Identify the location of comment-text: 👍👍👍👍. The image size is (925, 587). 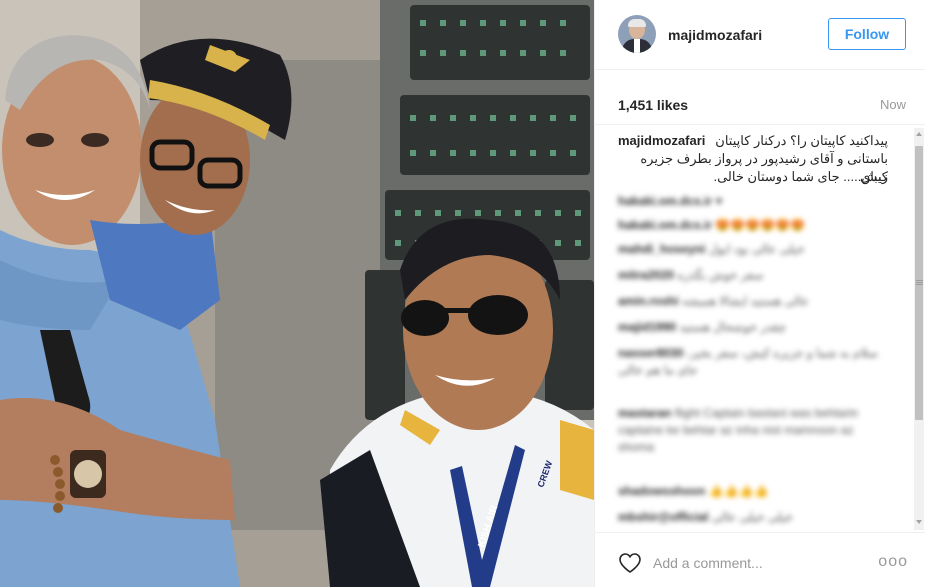
(738, 491).